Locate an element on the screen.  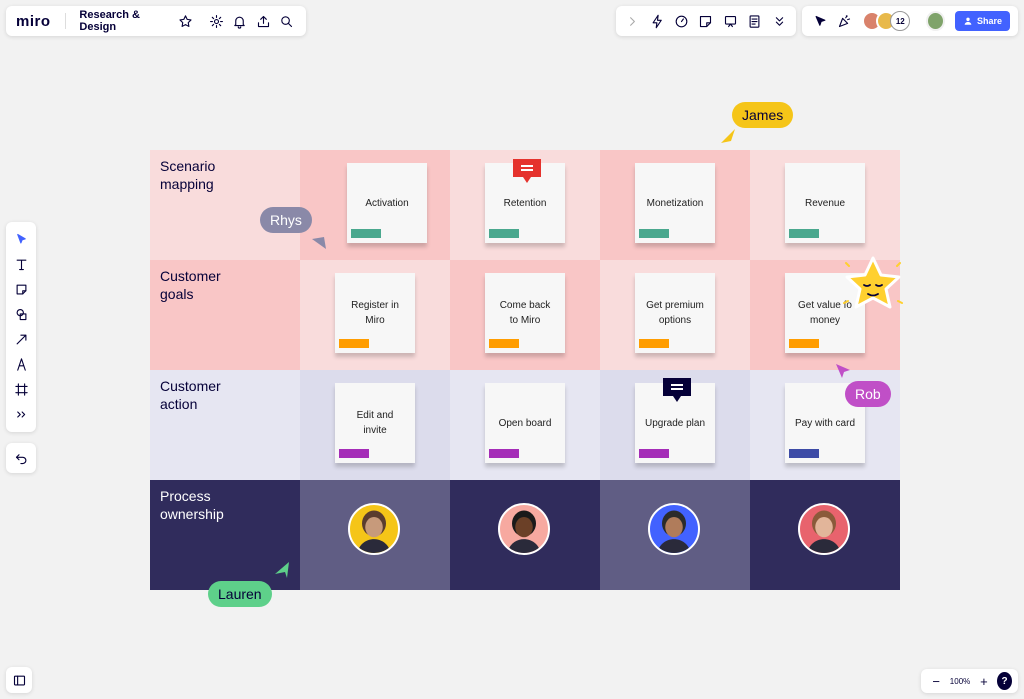
row-label: Customer goals is located at coordinates (225, 285).